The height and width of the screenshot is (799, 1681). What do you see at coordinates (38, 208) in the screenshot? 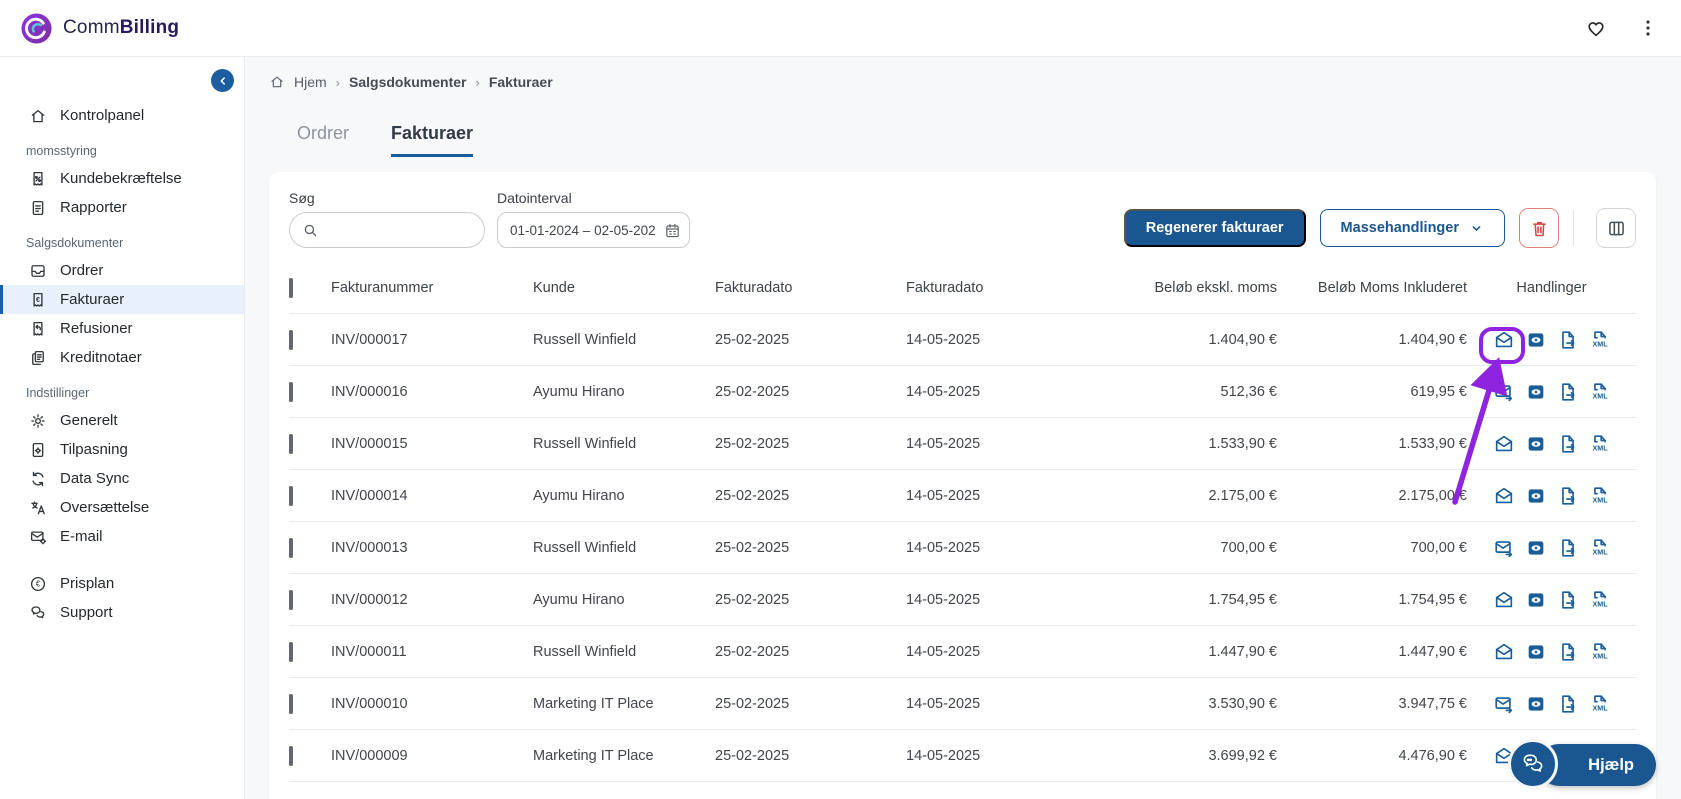
I see `document-icon` at bounding box center [38, 208].